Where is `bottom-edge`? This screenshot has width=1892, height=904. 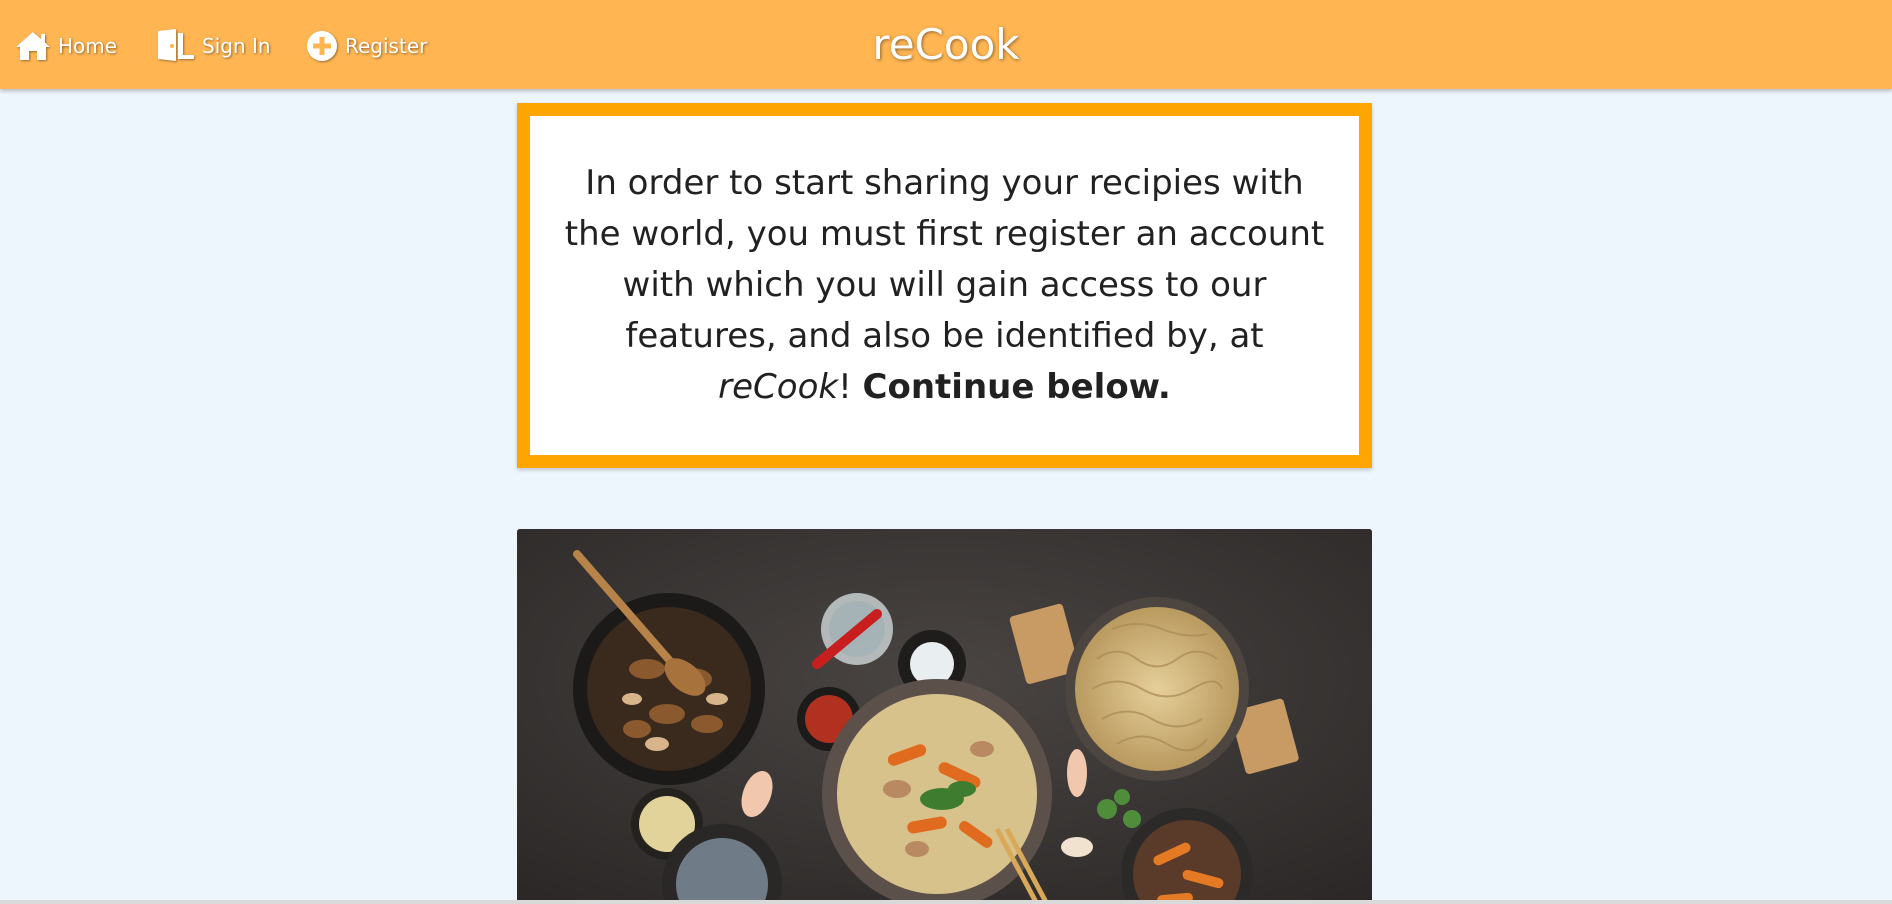
bottom-edge is located at coordinates (946, 902).